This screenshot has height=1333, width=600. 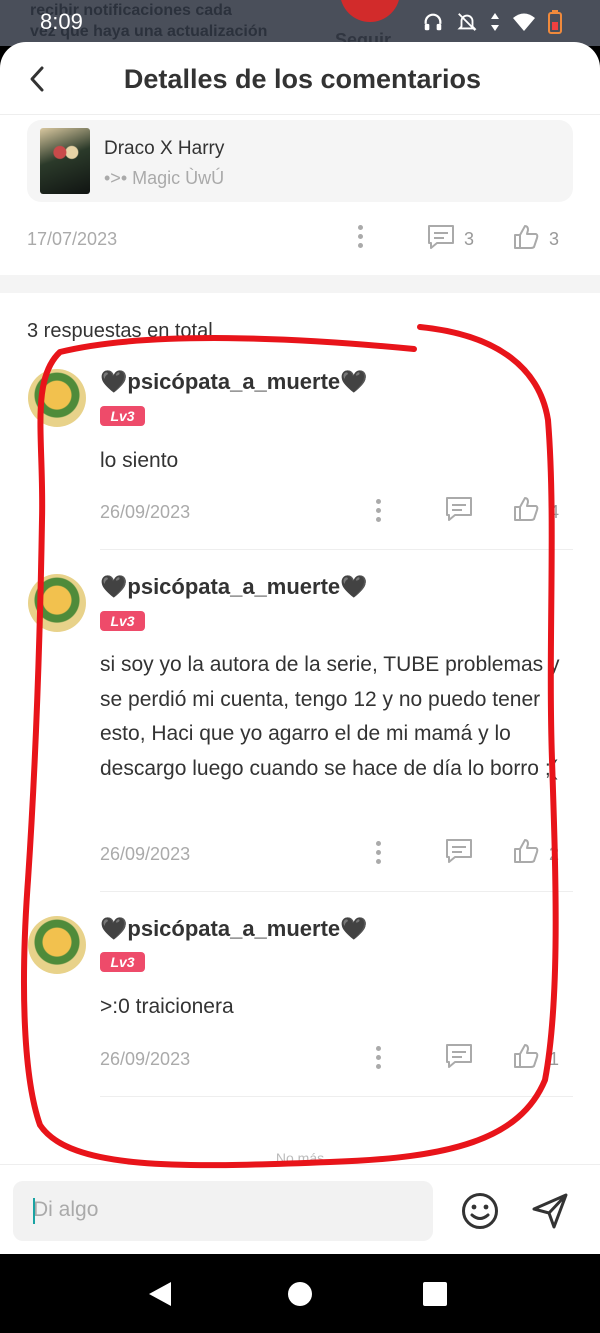 I want to click on wifi-icon, so click(x=524, y=22).